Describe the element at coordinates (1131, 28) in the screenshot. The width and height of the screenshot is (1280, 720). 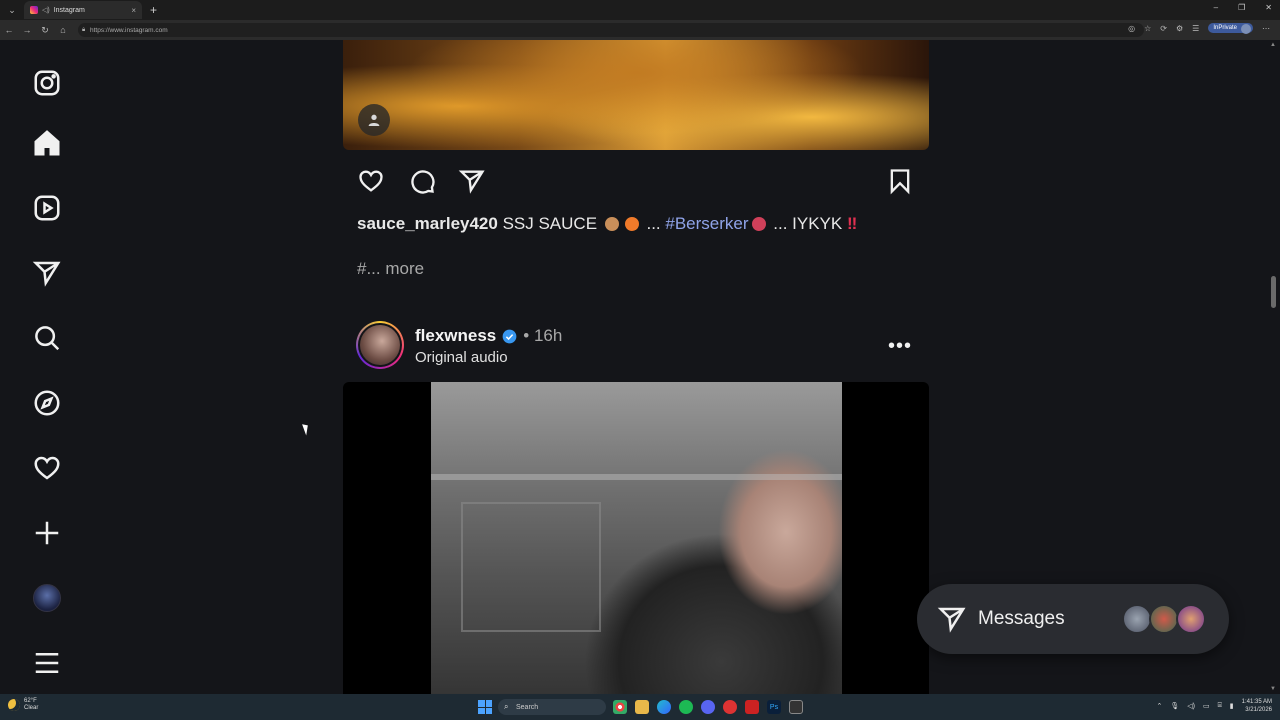
I see `read-aloud-icon: ◎` at that location.